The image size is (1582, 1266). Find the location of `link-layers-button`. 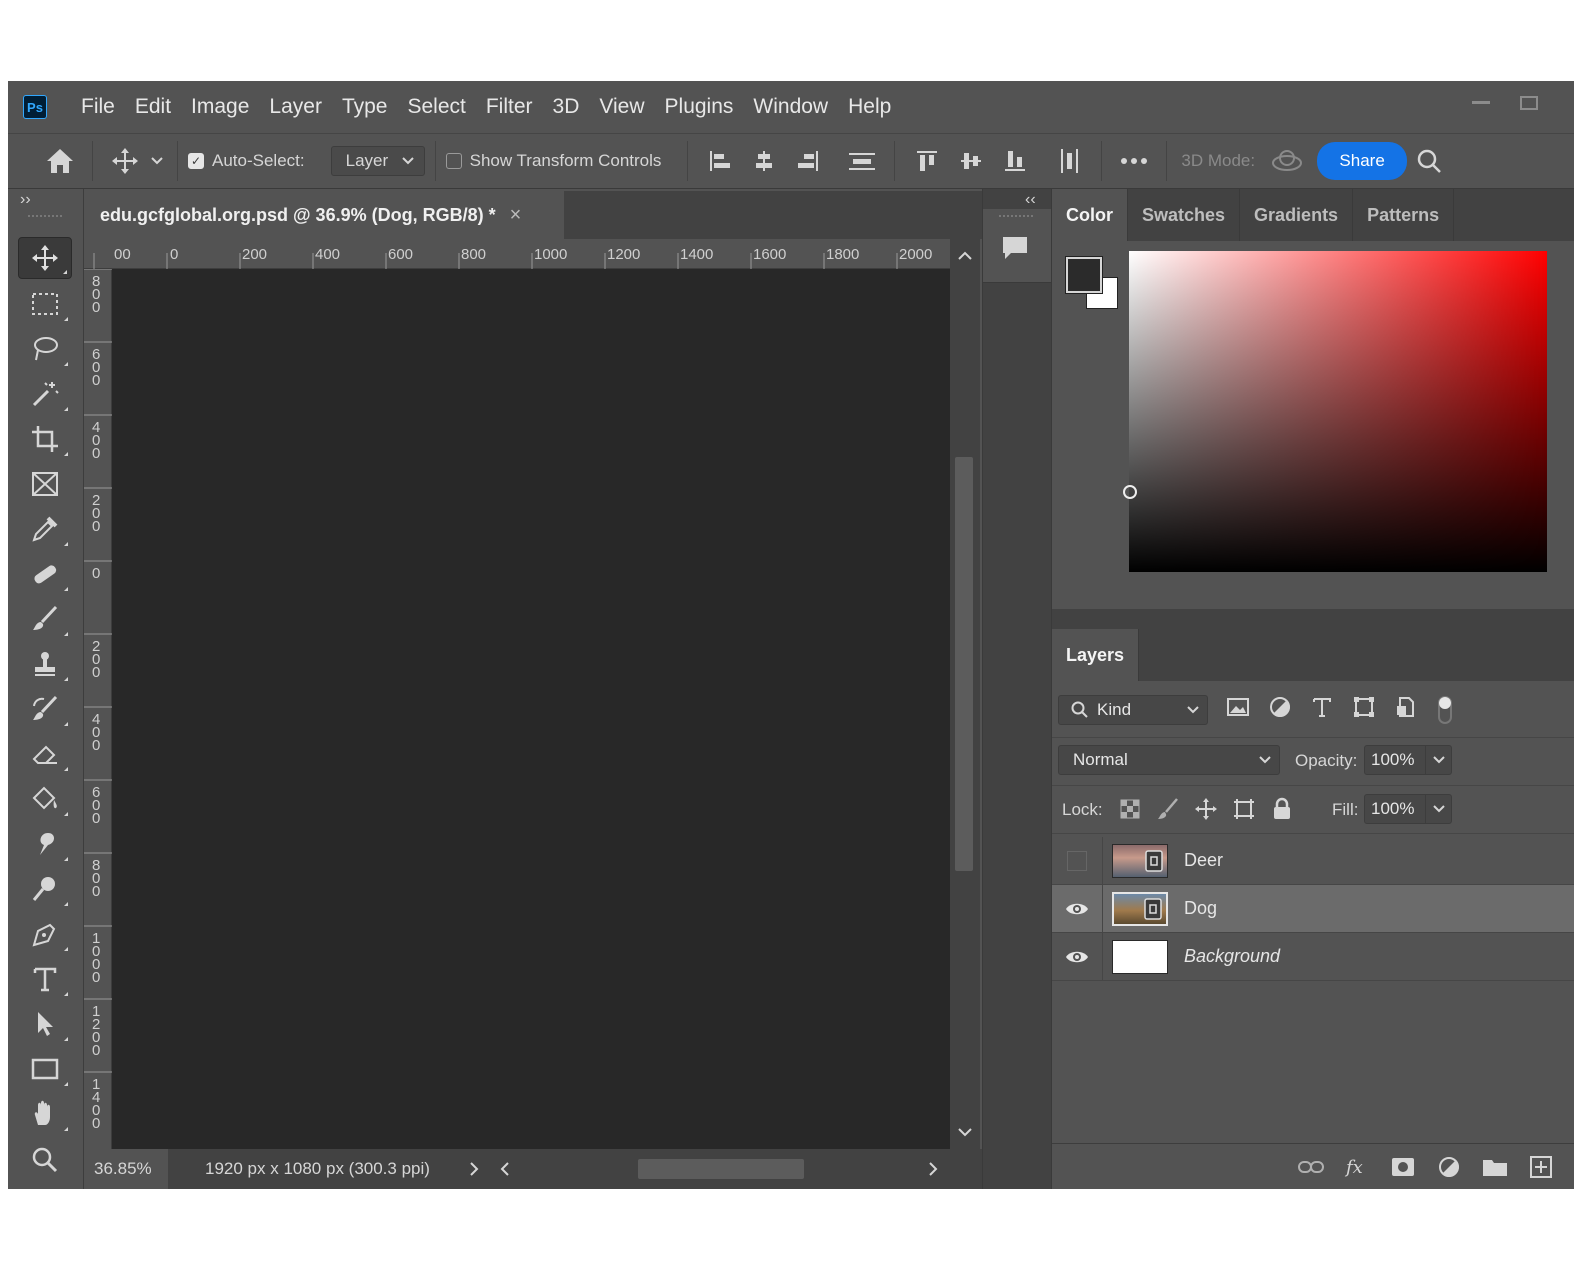

link-layers-button is located at coordinates (1311, 1167).